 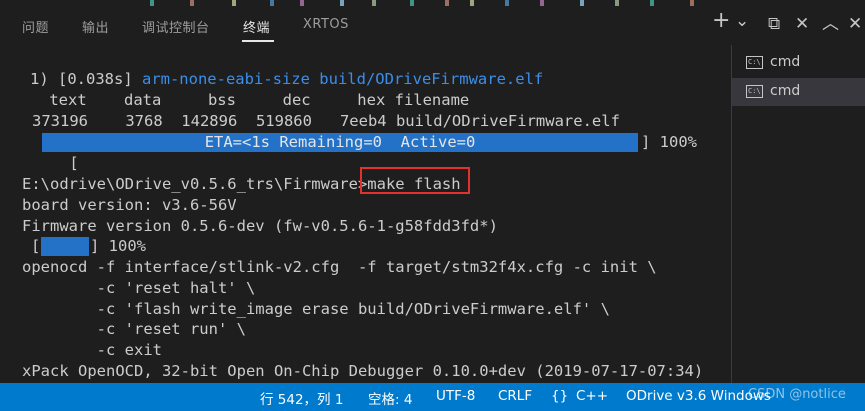 What do you see at coordinates (326, 24) in the screenshot?
I see `tab-xrtos: XRTOS` at bounding box center [326, 24].